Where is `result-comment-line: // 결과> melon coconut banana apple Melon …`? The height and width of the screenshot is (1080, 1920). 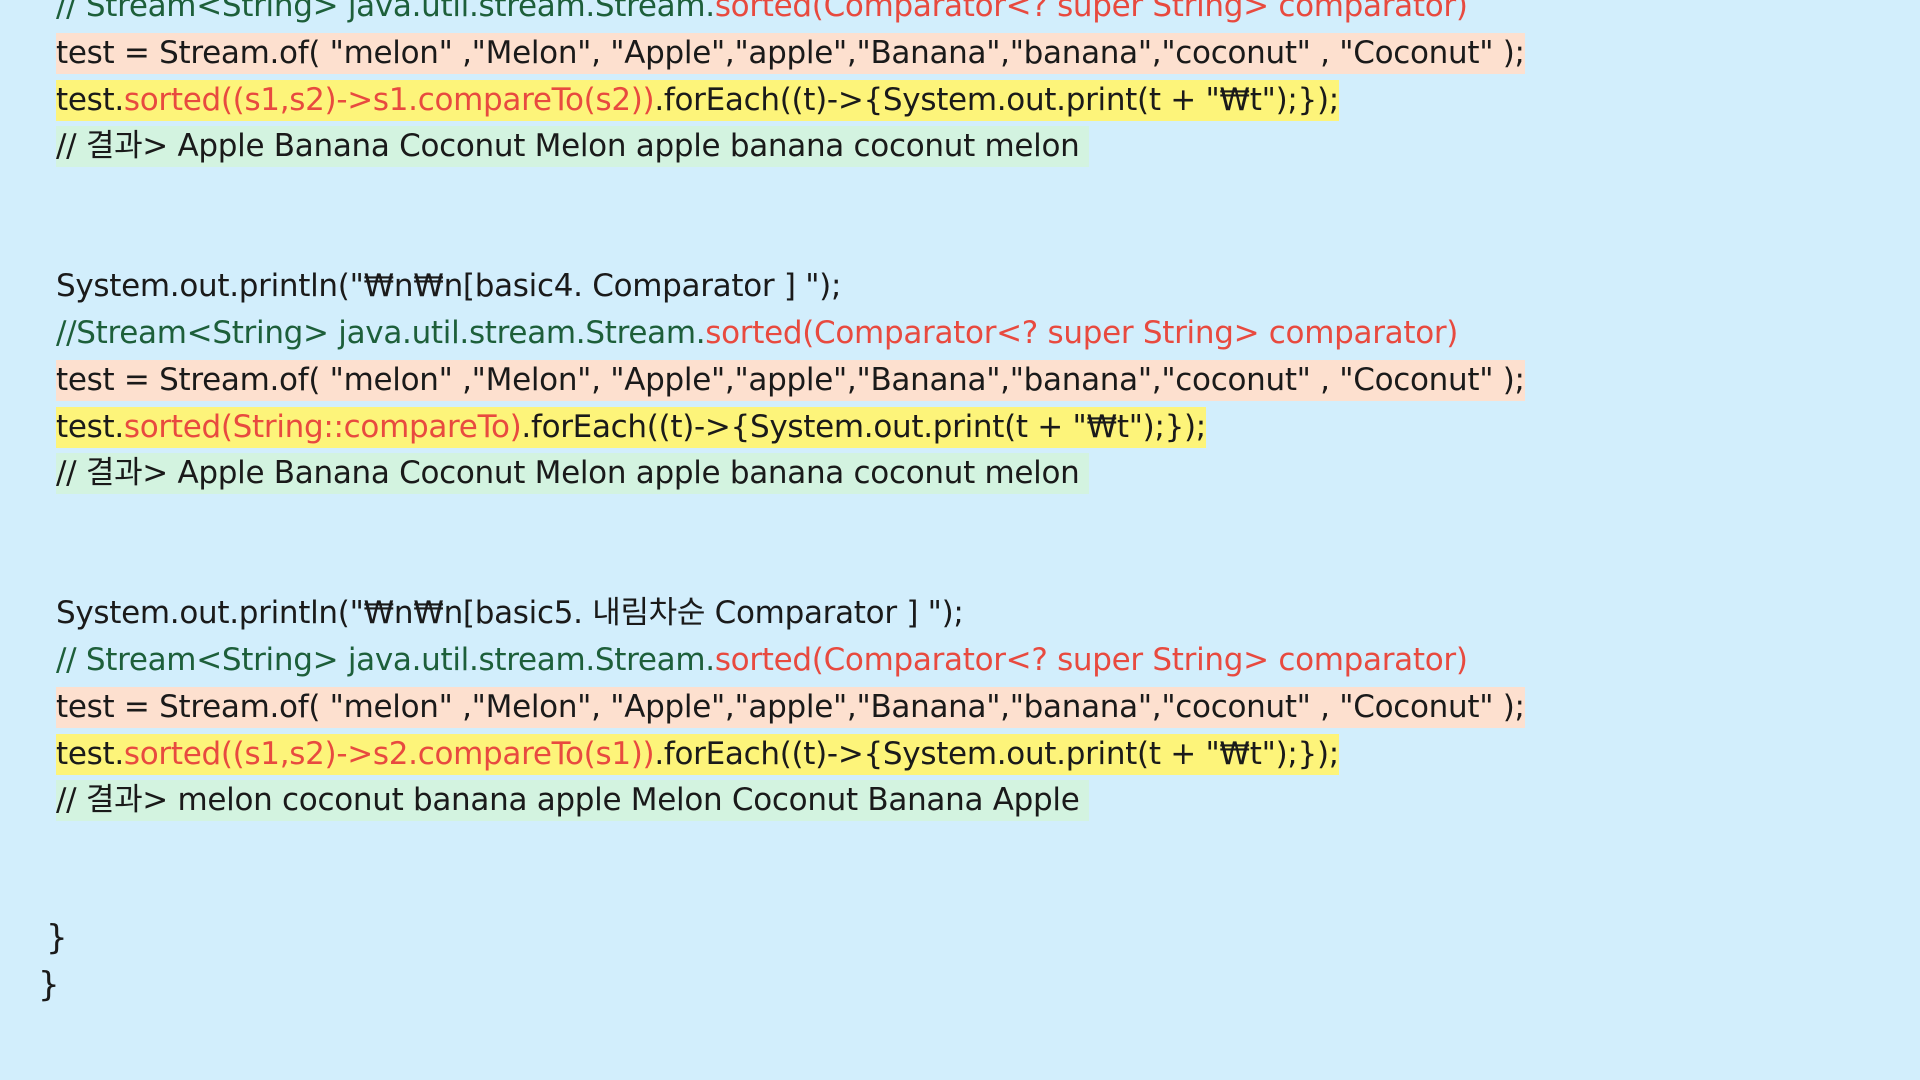
result-comment-line: // 결과> melon coconut banana apple Melon … is located at coordinates (573, 800).